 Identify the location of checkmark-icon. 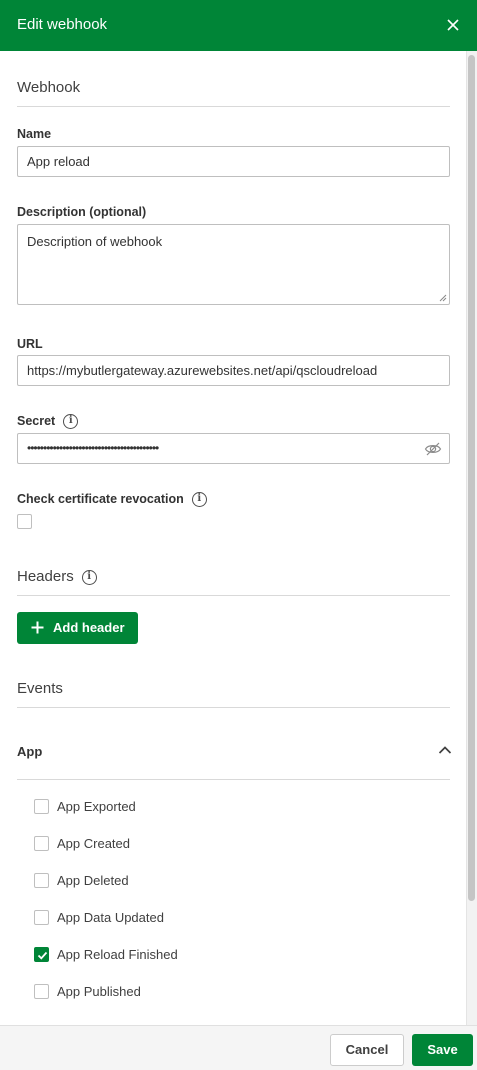
(42, 955).